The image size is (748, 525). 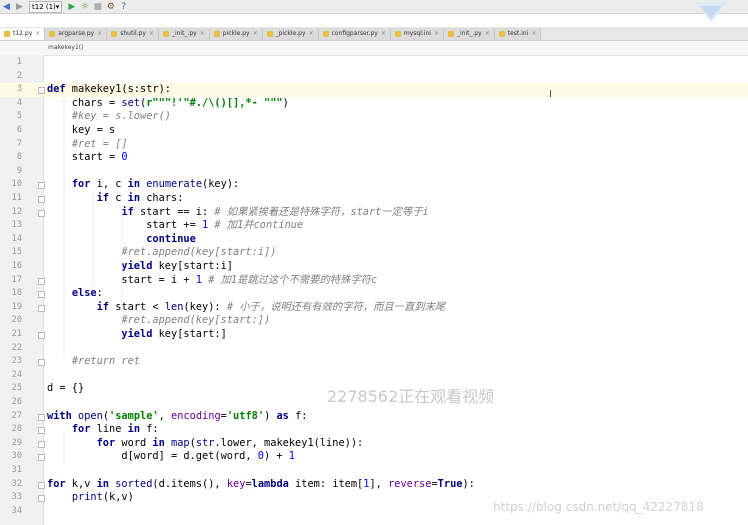 What do you see at coordinates (205, 306) in the screenshot?
I see `code-token: (key):` at bounding box center [205, 306].